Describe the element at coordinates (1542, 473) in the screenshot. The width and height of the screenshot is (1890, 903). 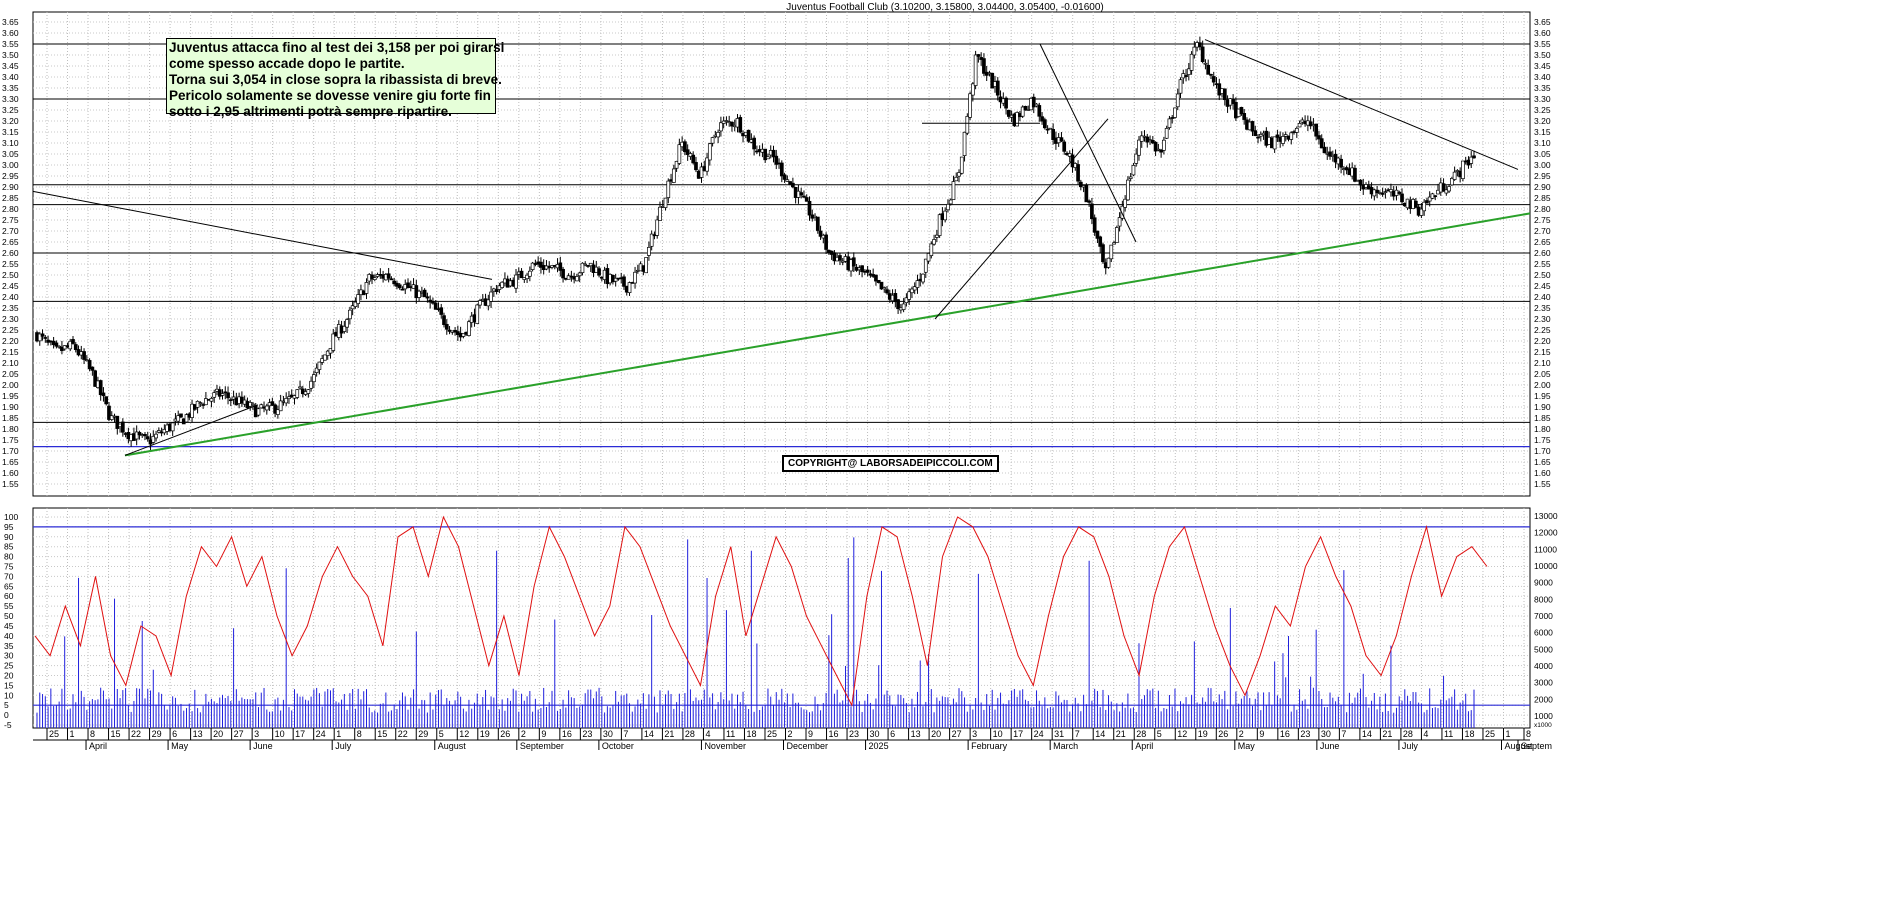
I see `price-axis-label-right: 1.60` at that location.